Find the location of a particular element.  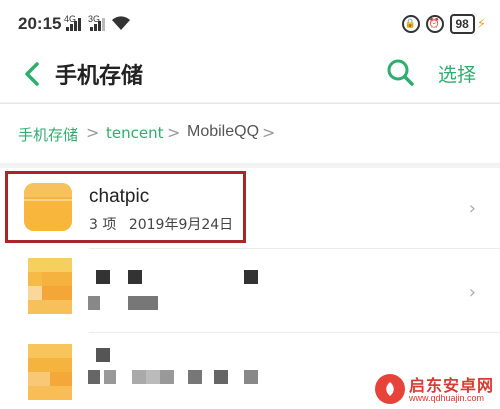

page-title: 手机存储 is located at coordinates (99, 76).